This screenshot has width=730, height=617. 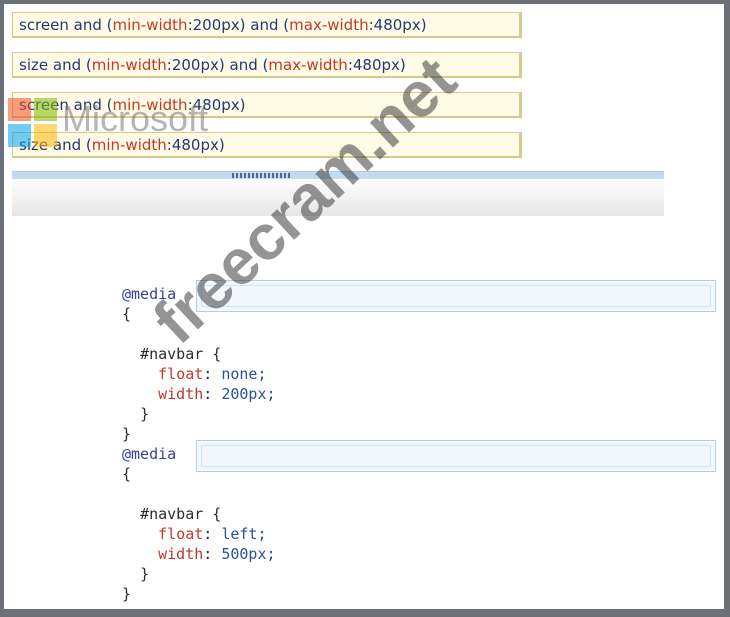 What do you see at coordinates (19, 109) in the screenshot?
I see `logo-red-square-icon` at bounding box center [19, 109].